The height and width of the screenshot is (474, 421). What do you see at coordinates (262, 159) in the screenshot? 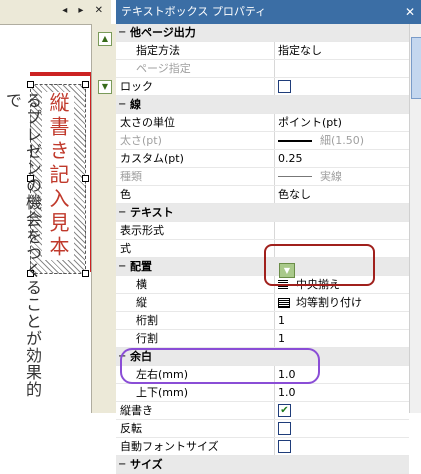
I see `property-row: カスタム(pt) 0.25` at bounding box center [262, 159].